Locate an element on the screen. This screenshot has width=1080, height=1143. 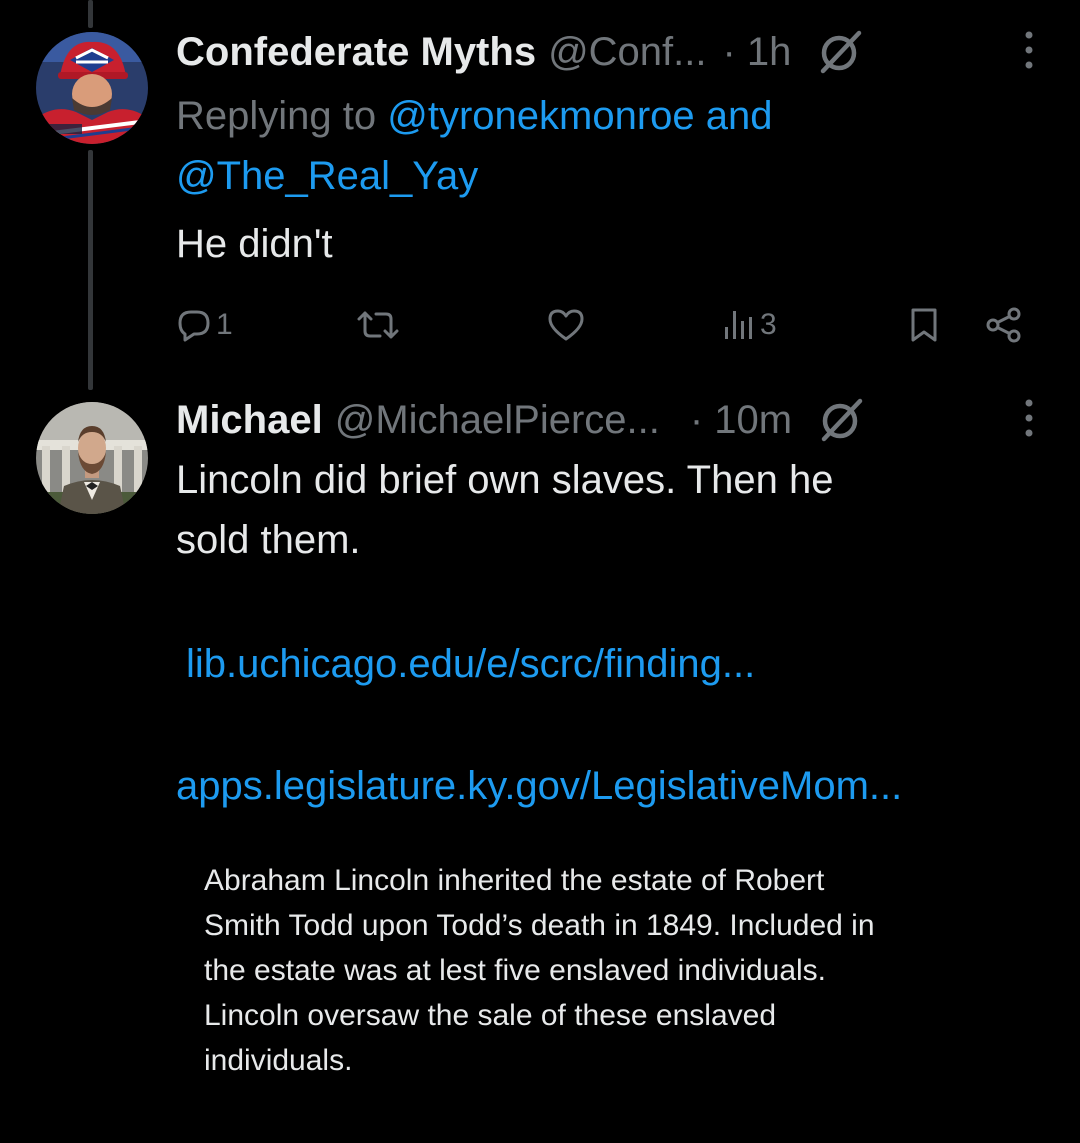
replying-to-label: Replying to is located at coordinates (282, 116).